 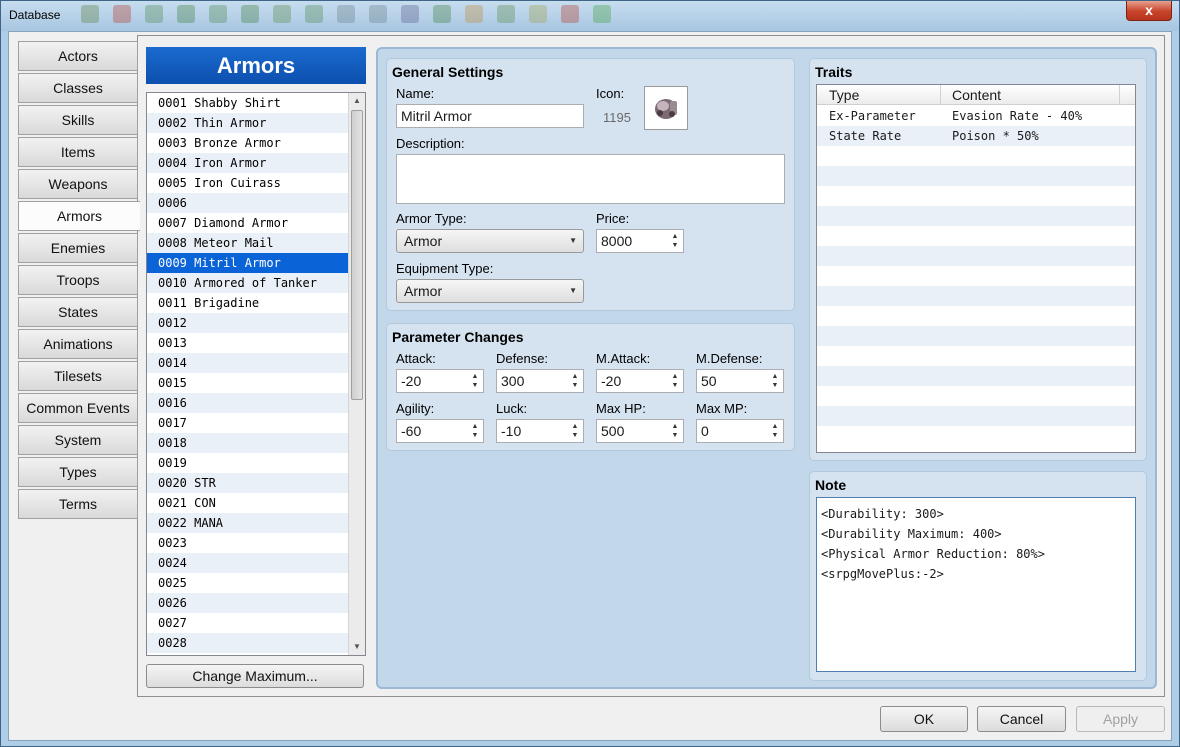 What do you see at coordinates (248, 103) in the screenshot?
I see `list-item: 0001 Shabby Shirt` at bounding box center [248, 103].